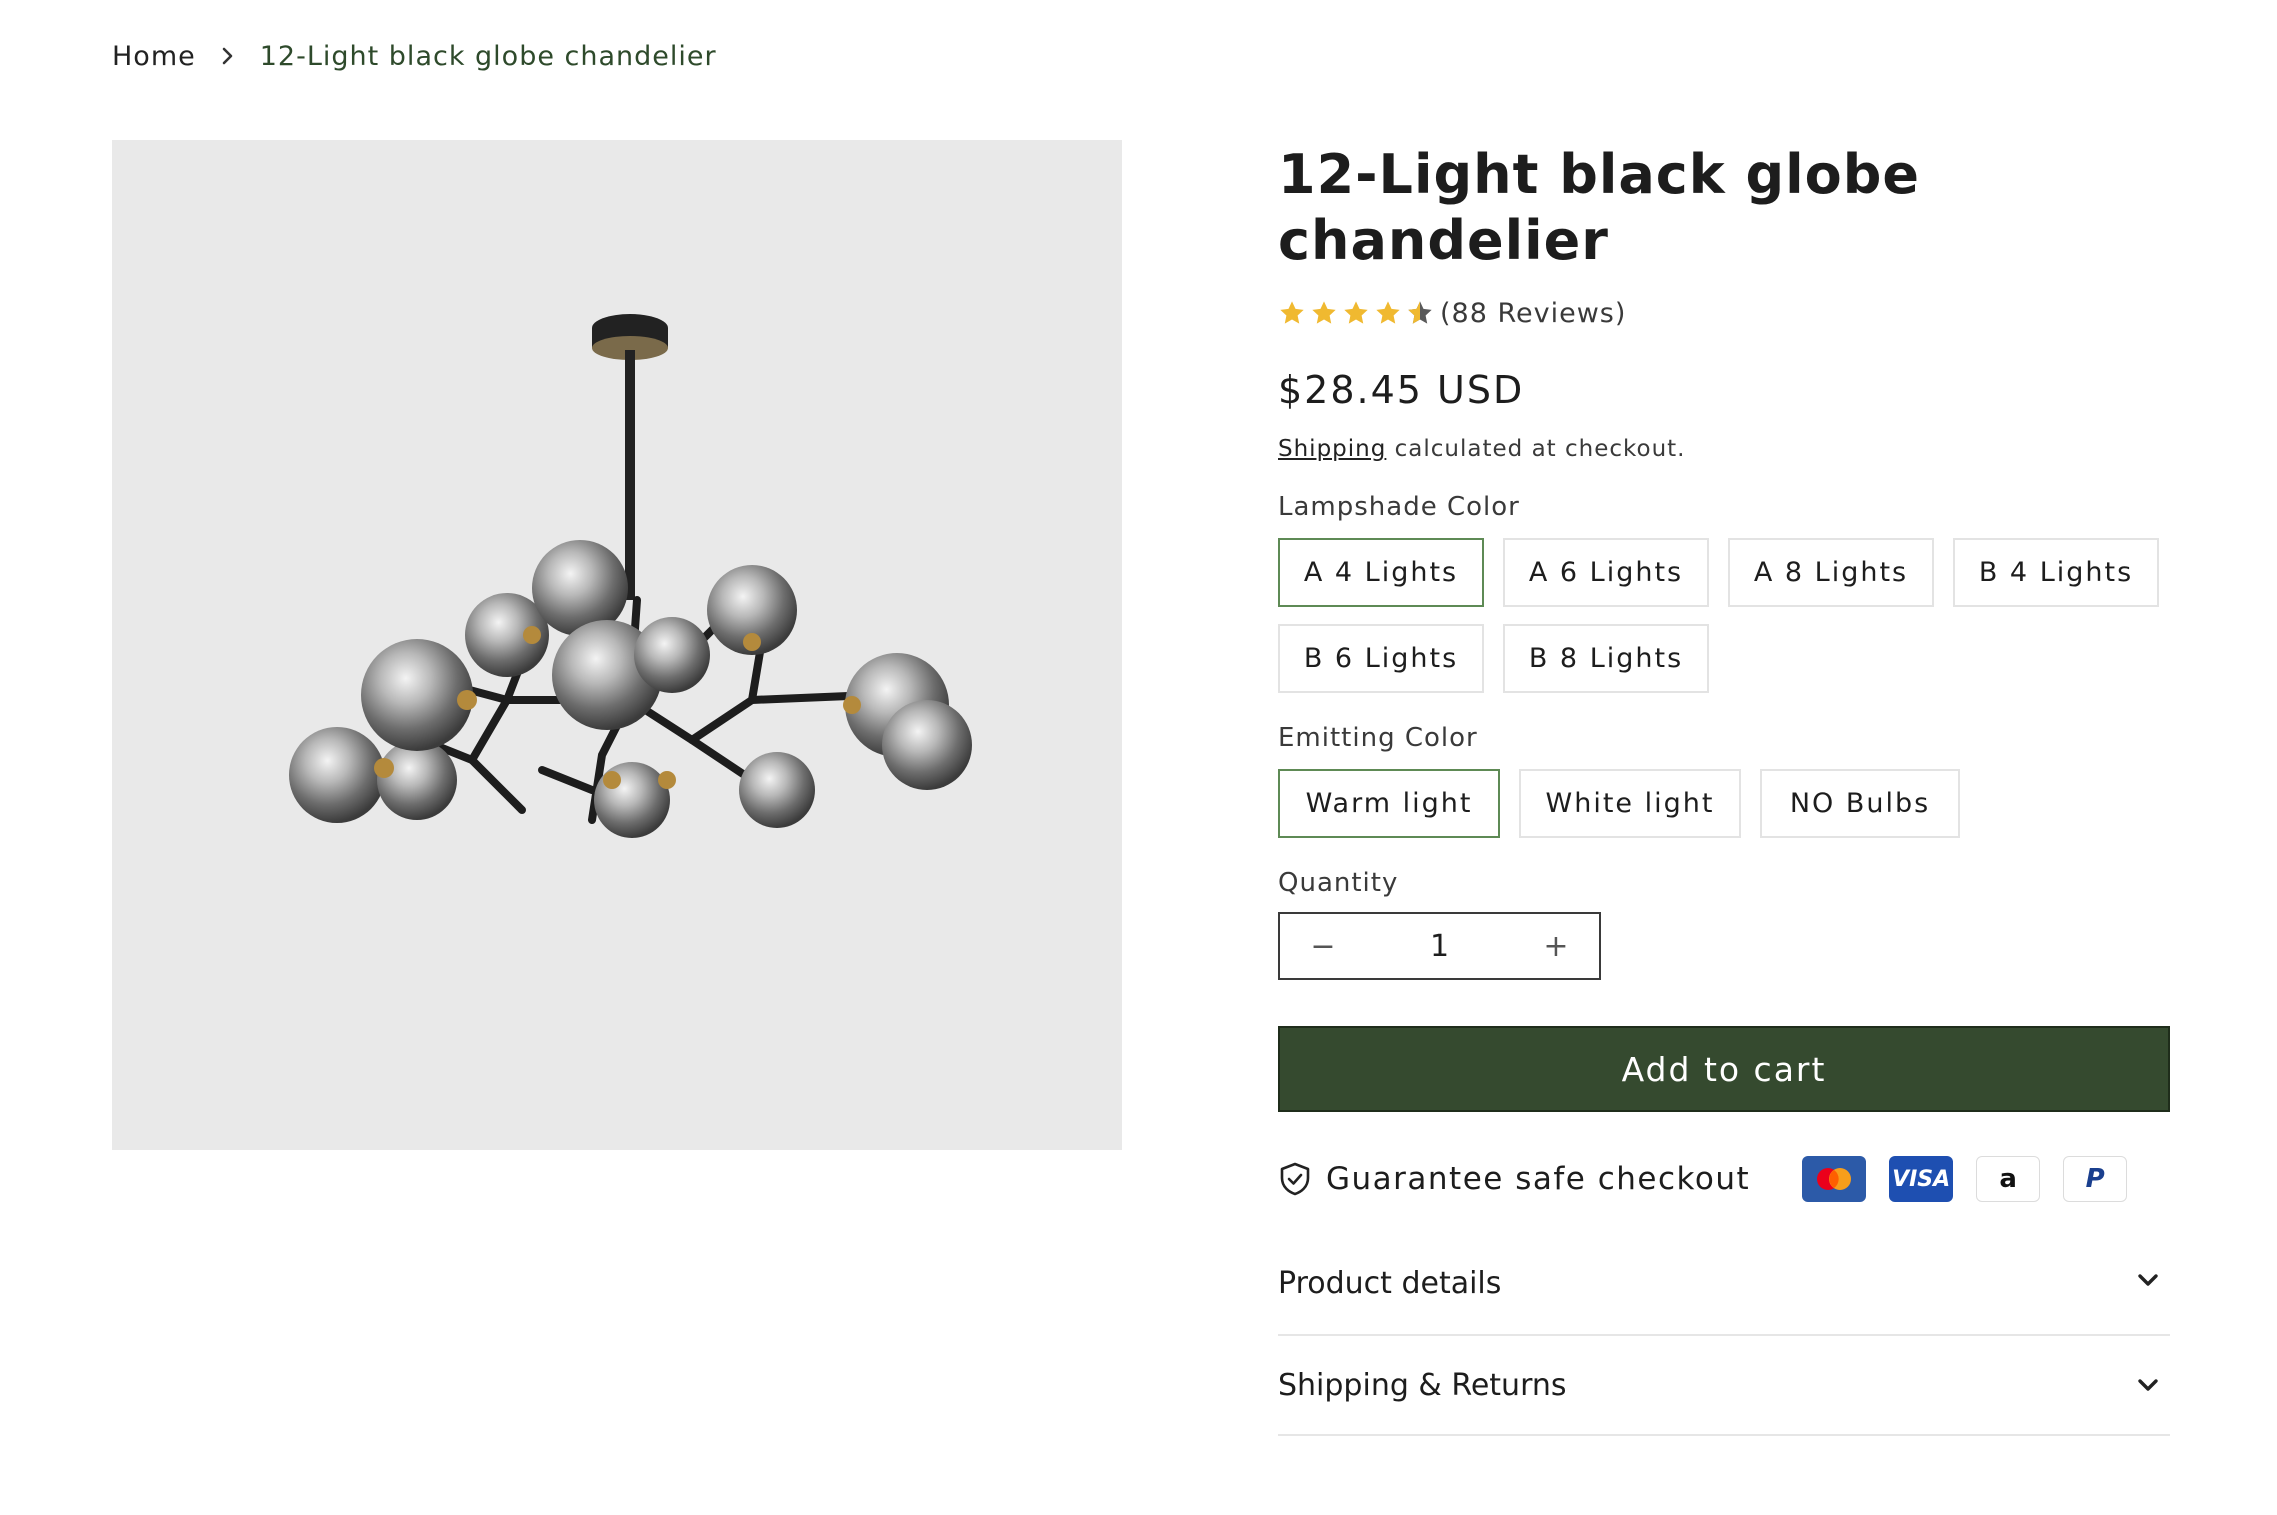 This screenshot has width=2277, height=1515. I want to click on accordion-title: Product details, so click(1390, 1283).